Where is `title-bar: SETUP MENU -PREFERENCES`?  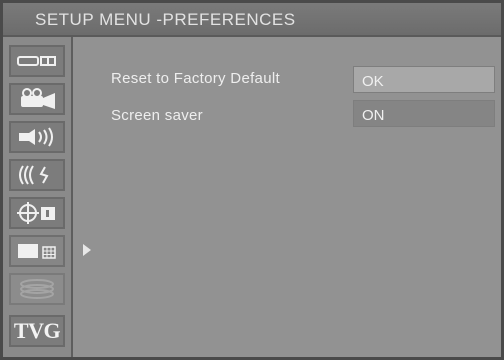
title-bar: SETUP MENU -PREFERENCES is located at coordinates (252, 20).